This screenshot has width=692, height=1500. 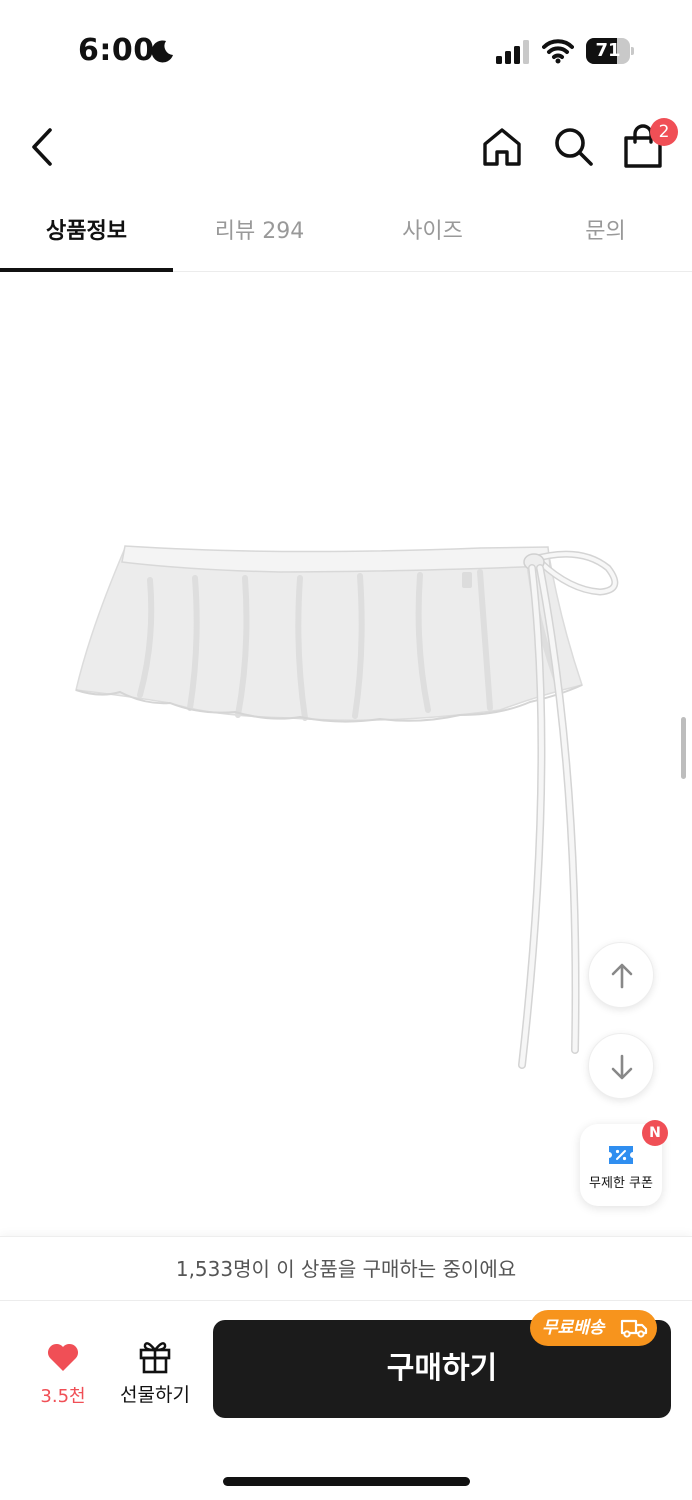 What do you see at coordinates (664, 132) in the screenshot?
I see `cart-count-badge: 2` at bounding box center [664, 132].